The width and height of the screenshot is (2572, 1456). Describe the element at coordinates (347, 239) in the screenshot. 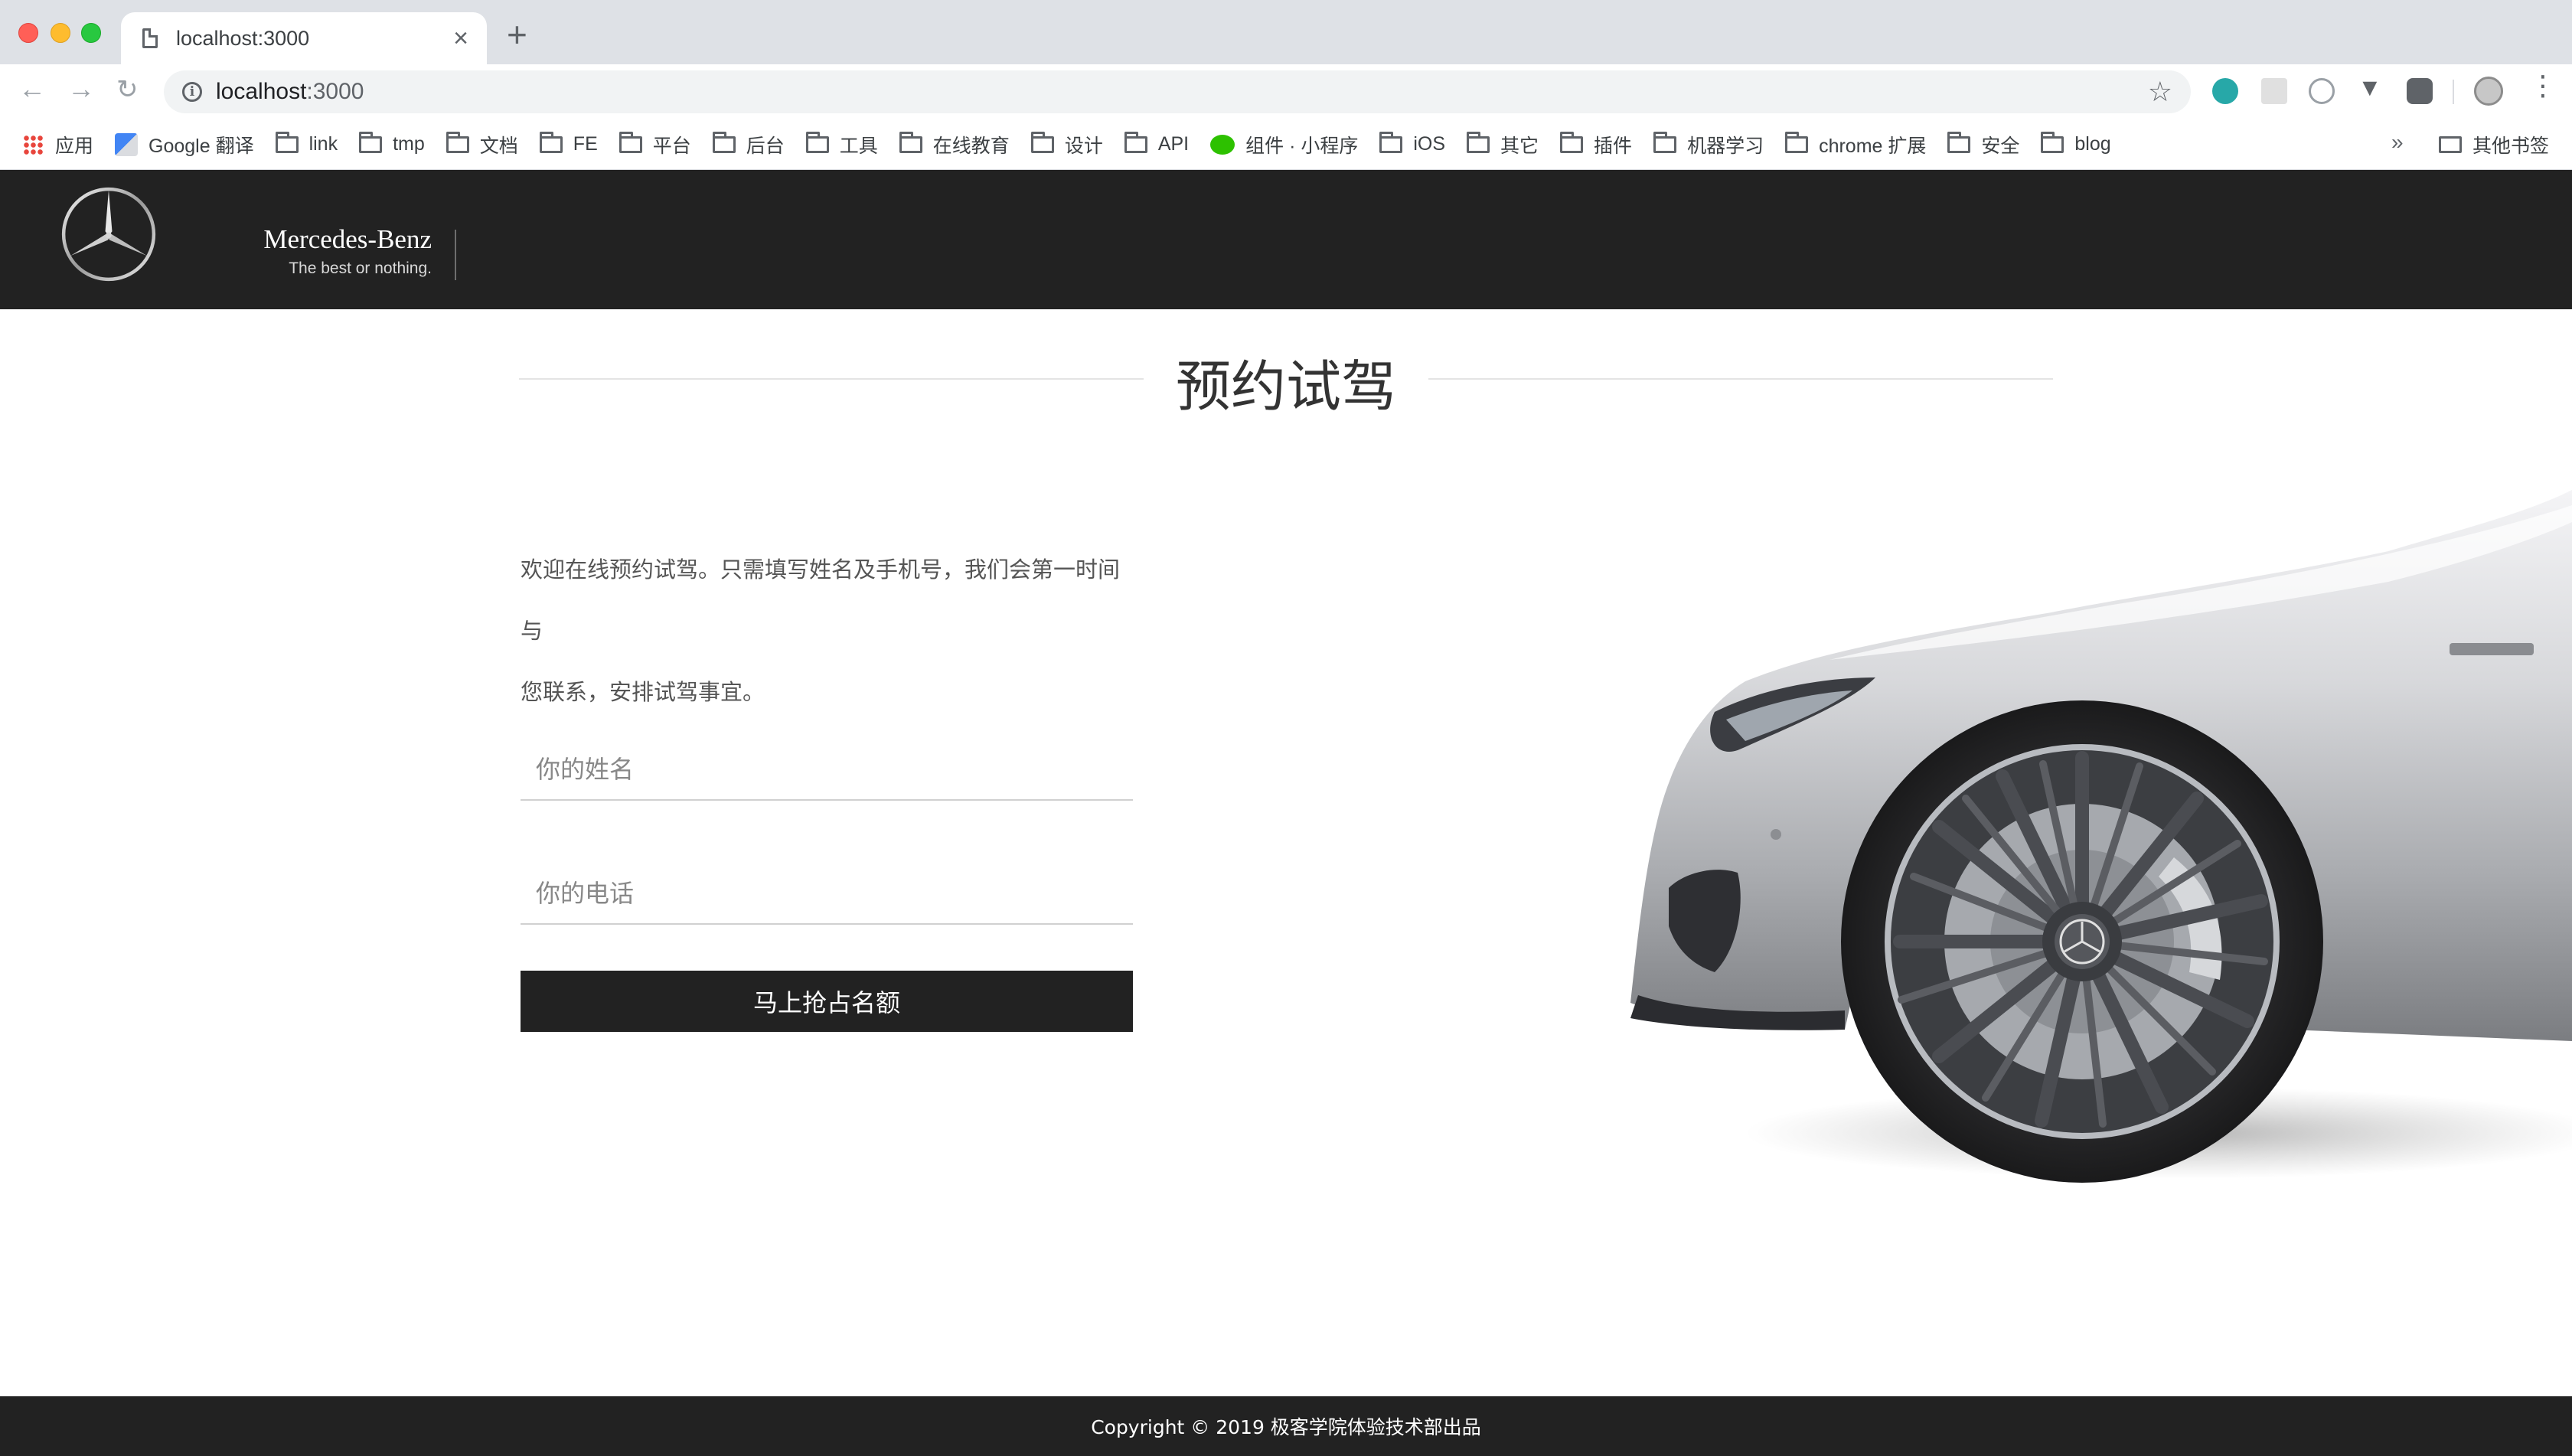

I see `brand-name: Mercedes-Benz` at that location.